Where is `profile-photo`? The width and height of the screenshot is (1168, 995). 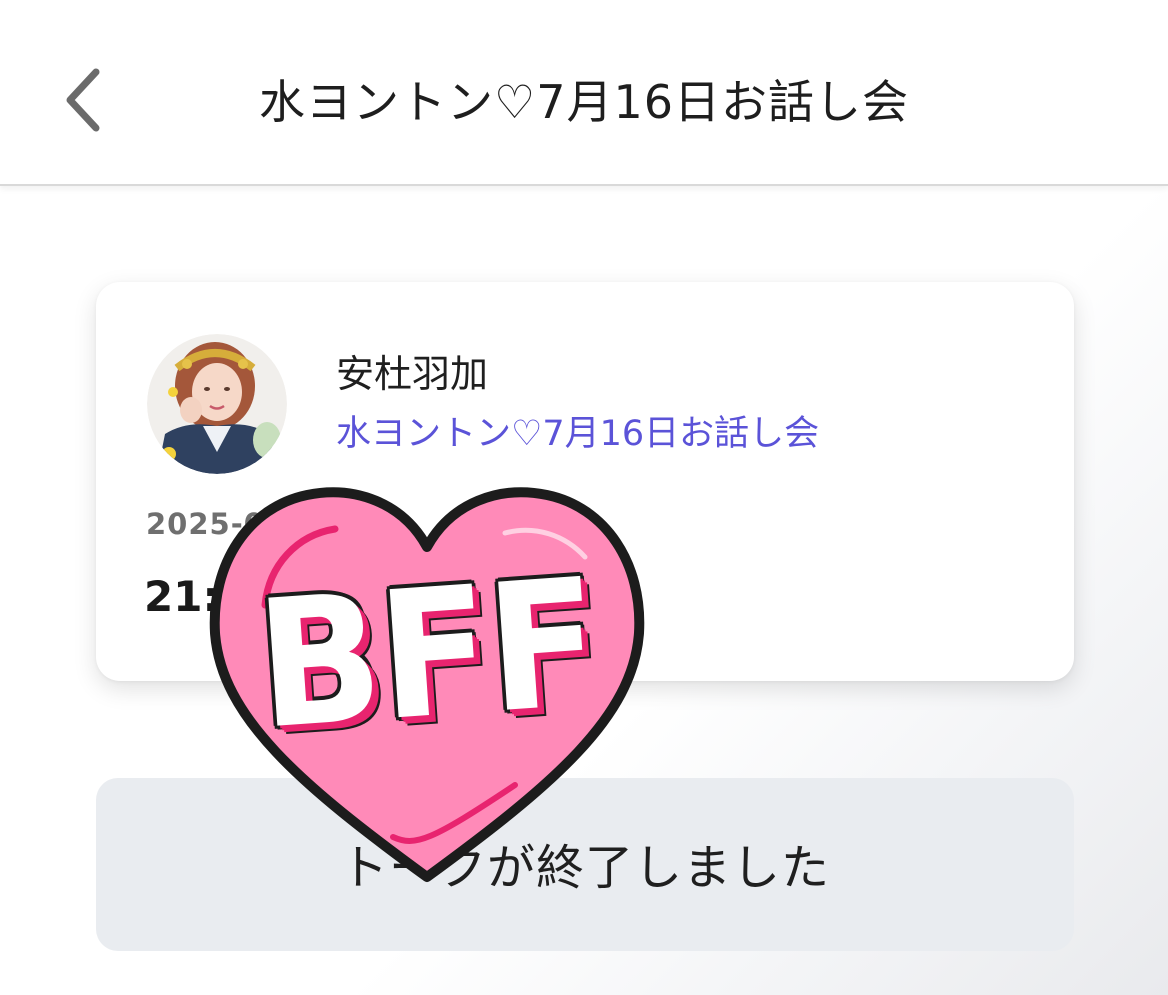 profile-photo is located at coordinates (217, 404).